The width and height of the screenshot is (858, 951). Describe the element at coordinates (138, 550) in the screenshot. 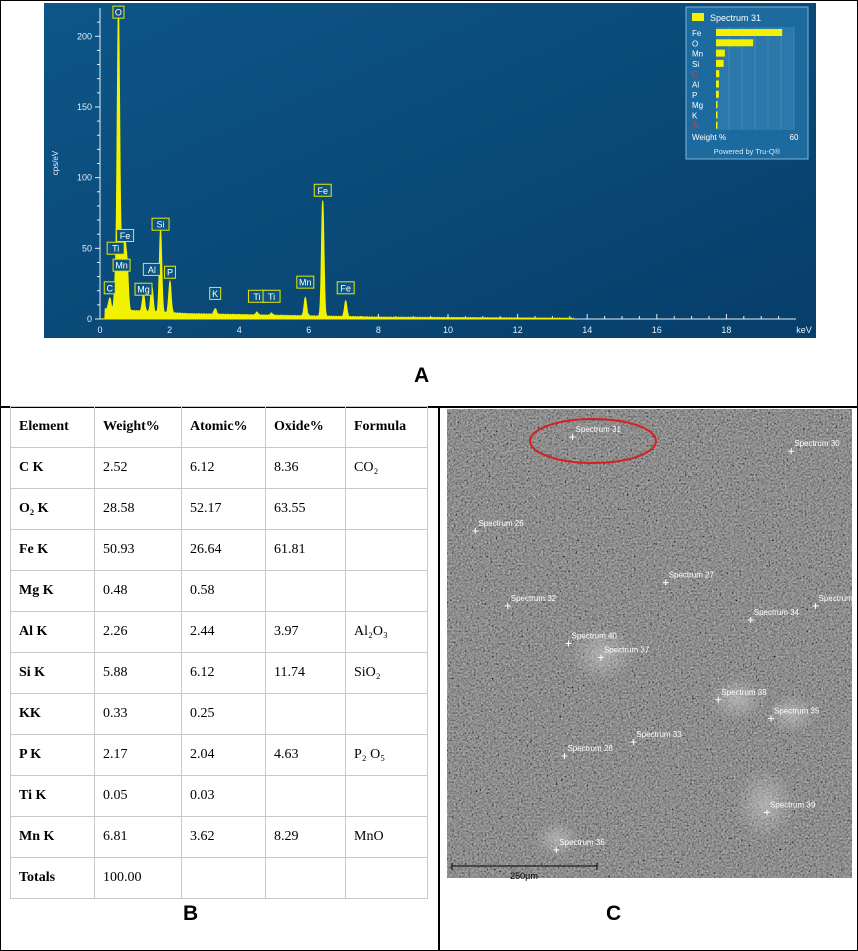

I see `cell-weight: 50.93` at that location.